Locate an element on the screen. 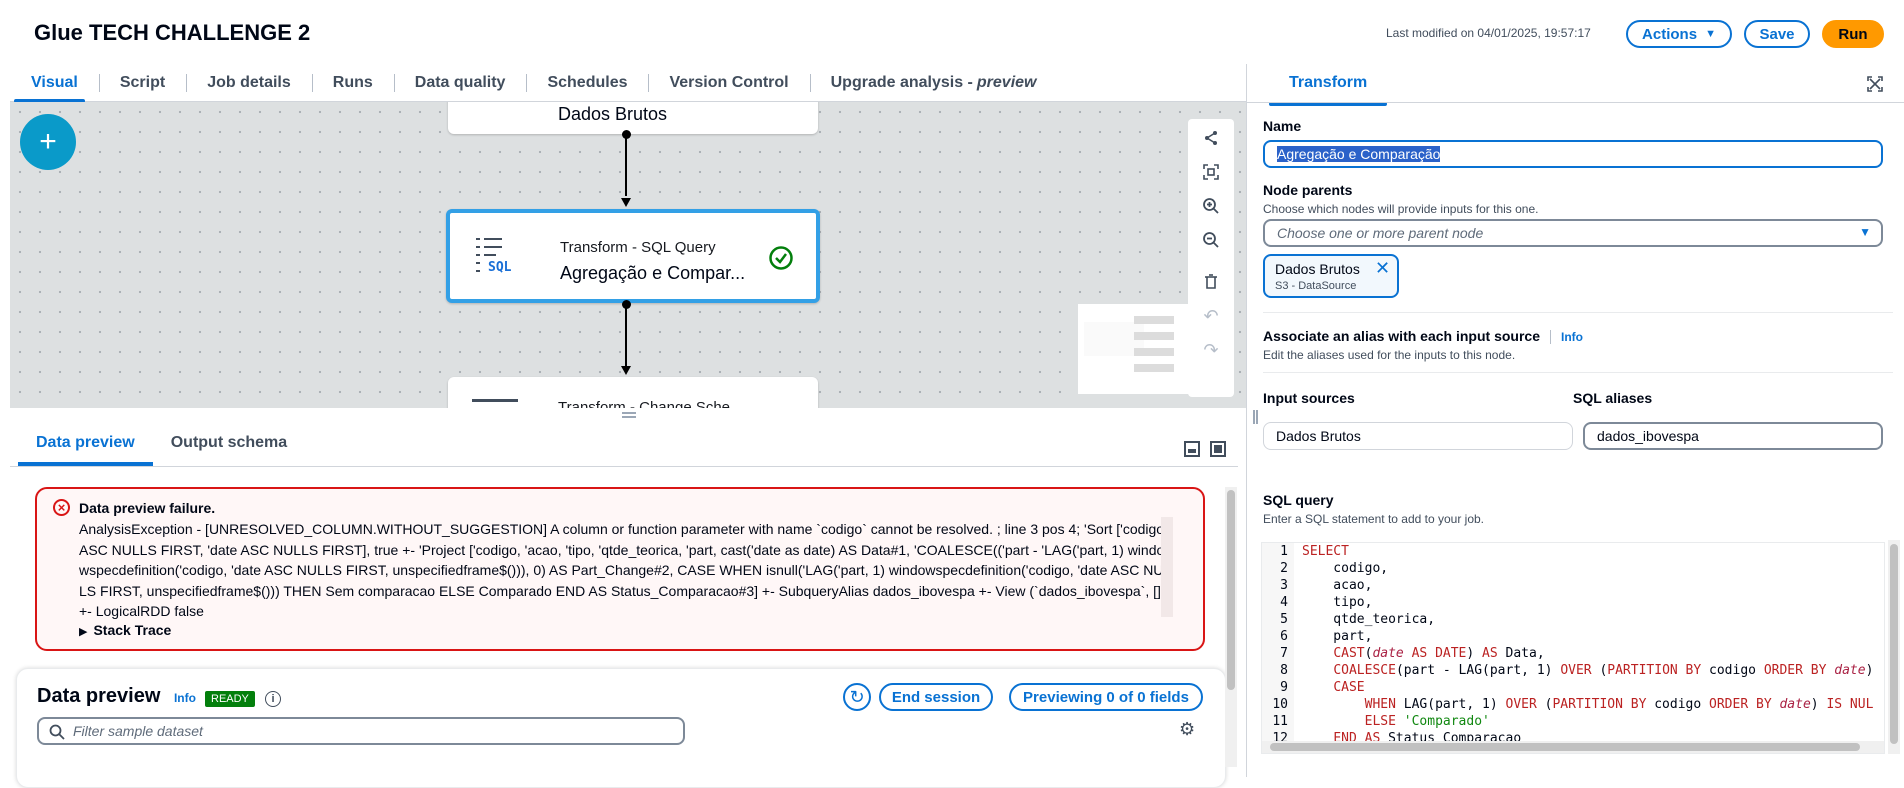 This screenshot has height=788, width=1904. data-preview-title: Data preview Info is located at coordinates (116, 696).